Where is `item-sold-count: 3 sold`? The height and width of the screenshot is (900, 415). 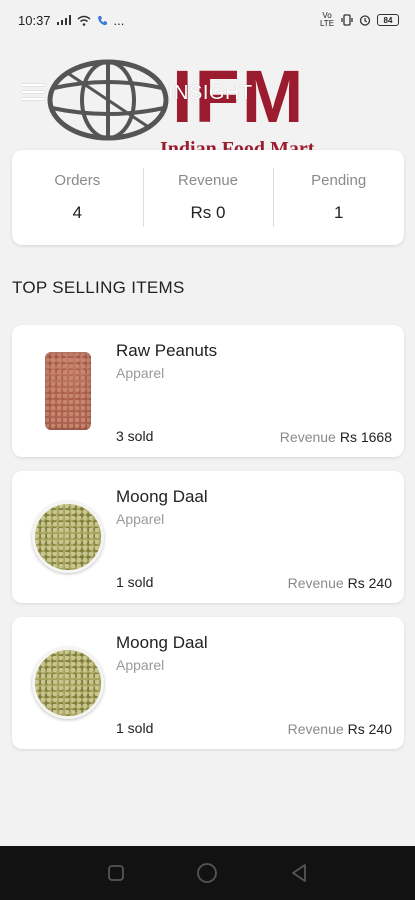 item-sold-count: 3 sold is located at coordinates (135, 436).